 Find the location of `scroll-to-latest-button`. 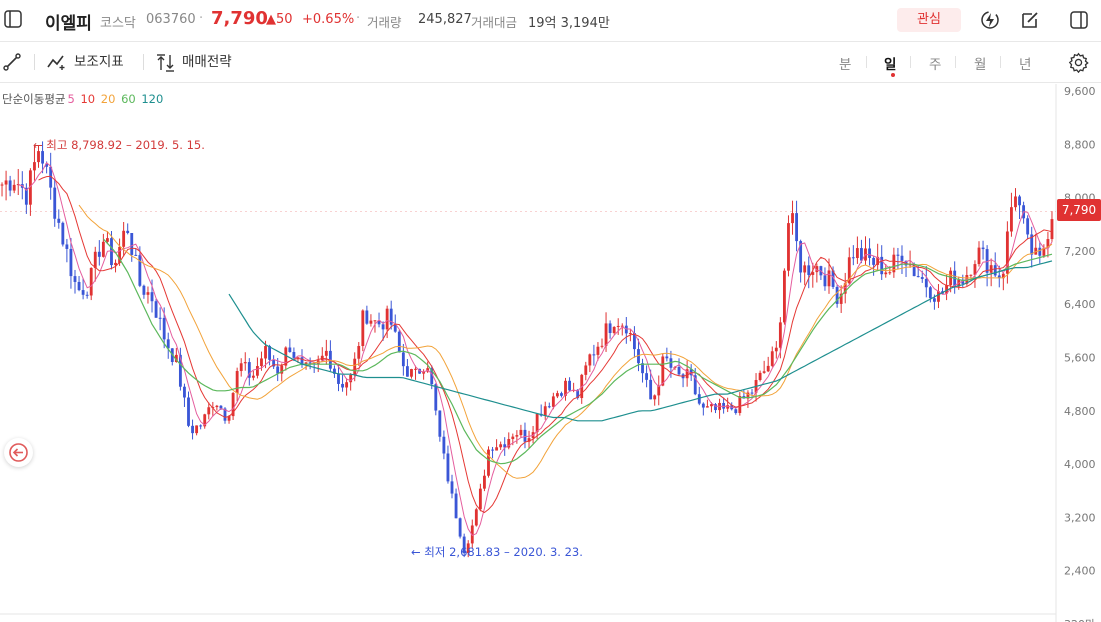

scroll-to-latest-button is located at coordinates (18, 452).